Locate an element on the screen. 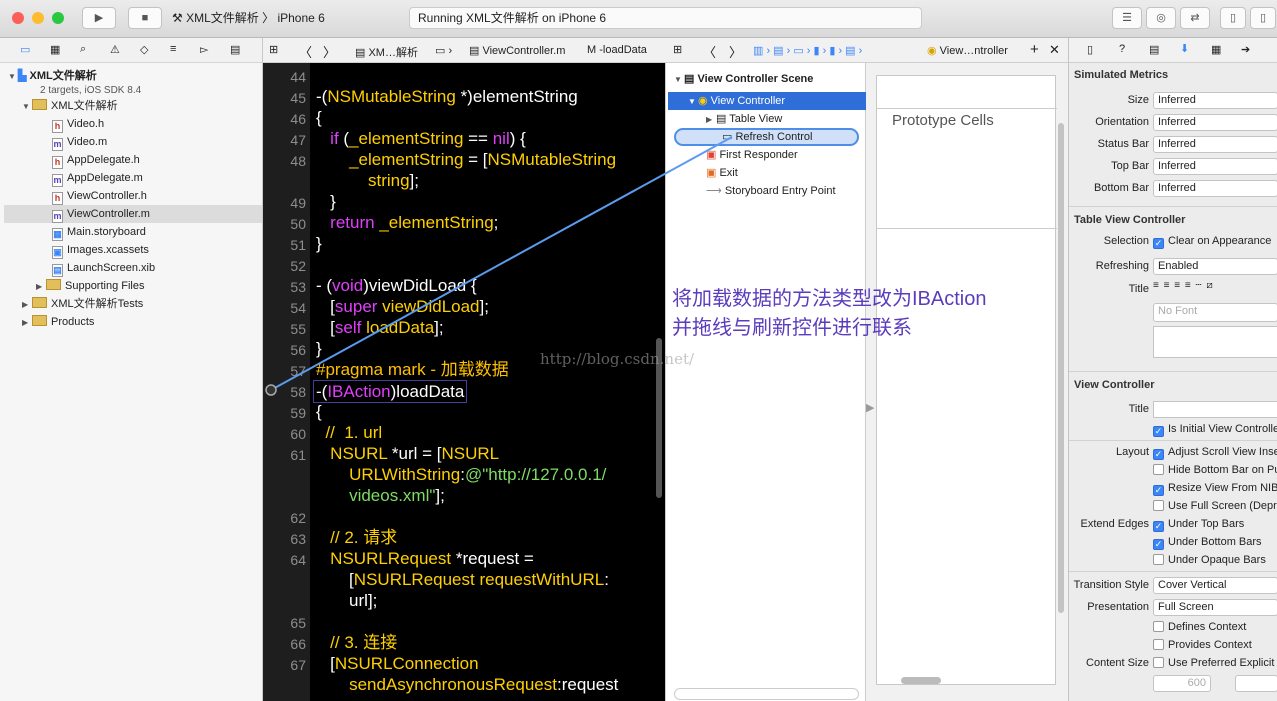  annotation-line: 并拖线与刷新控件进行联系 is located at coordinates (792, 328).